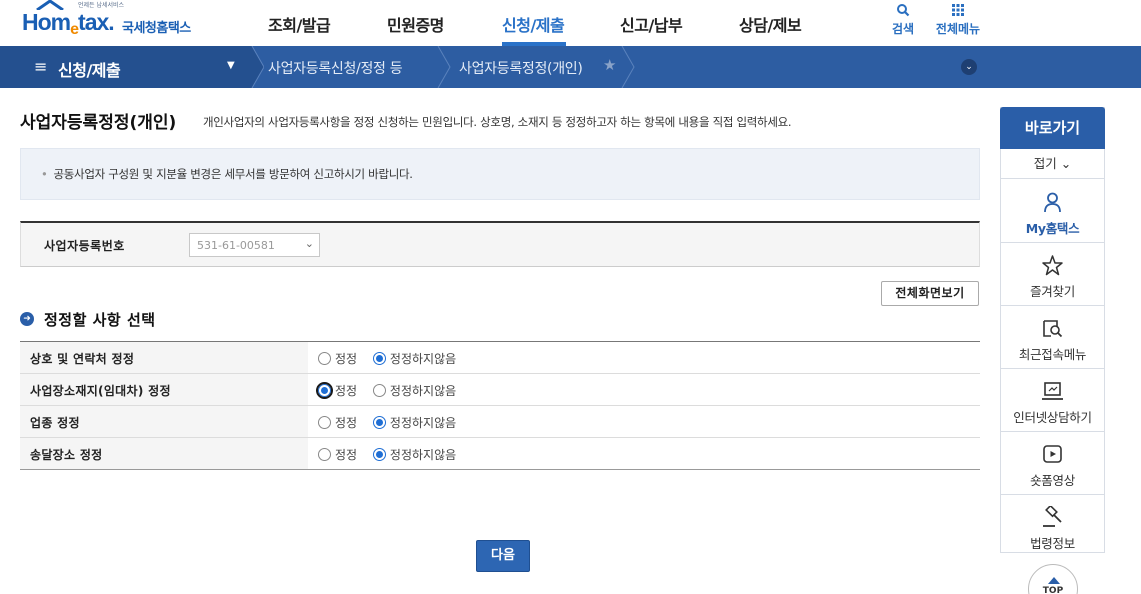 The width and height of the screenshot is (1141, 594). I want to click on arrow-up-icon, so click(1054, 580).